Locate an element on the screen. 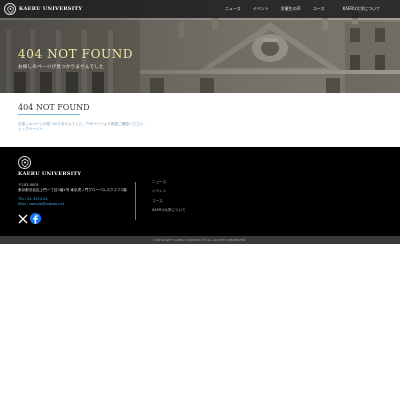 The image size is (400, 400). social-links is located at coordinates (29, 218).